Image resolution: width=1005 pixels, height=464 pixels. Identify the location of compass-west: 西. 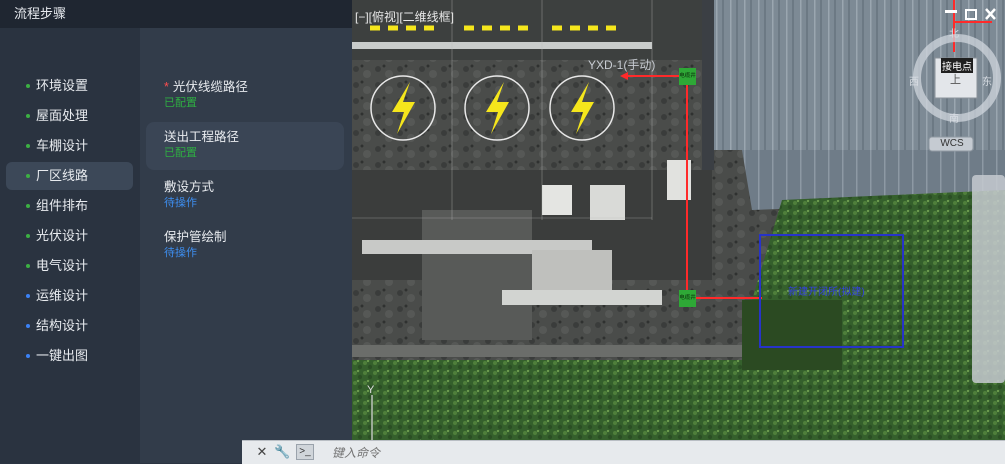
(914, 80).